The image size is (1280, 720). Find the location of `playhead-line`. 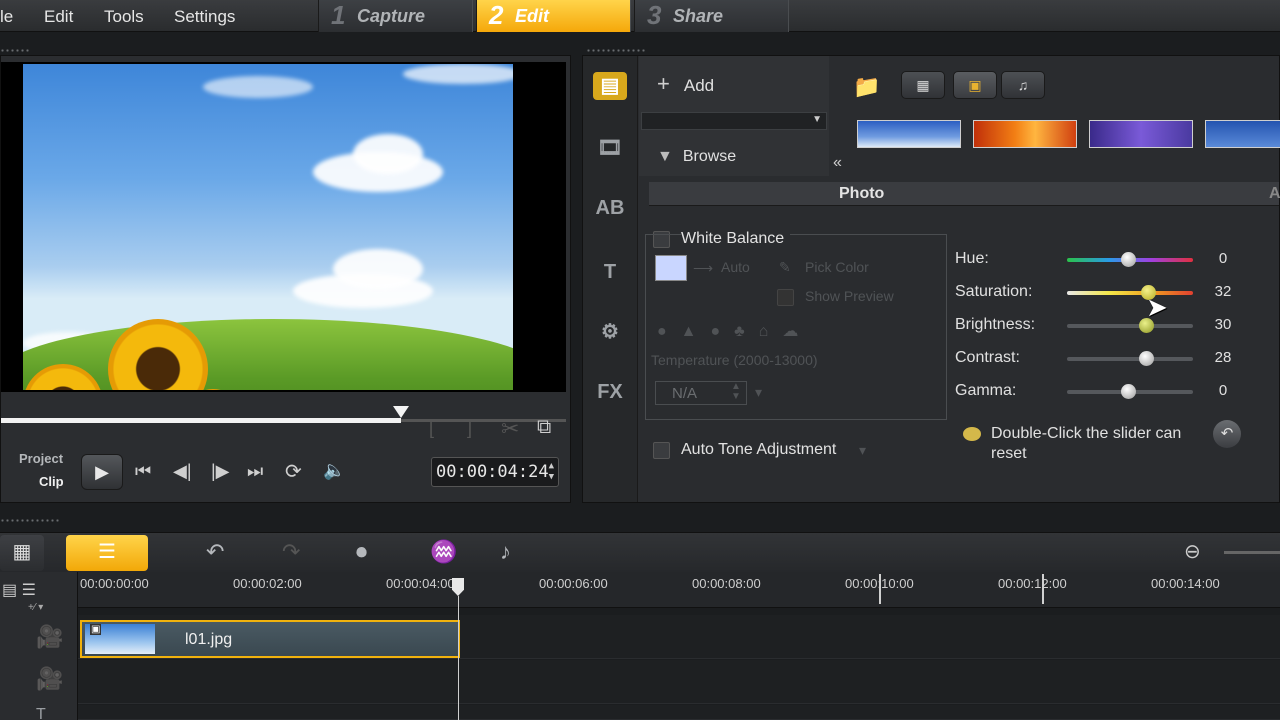

playhead-line is located at coordinates (458, 658).